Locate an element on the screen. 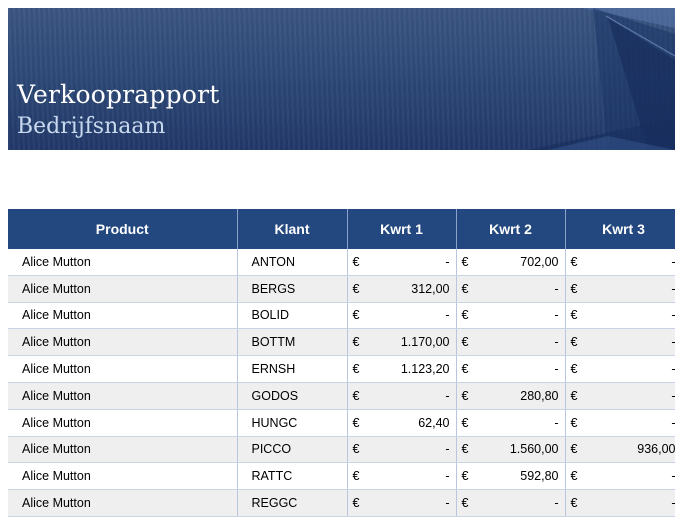  currency-value: €592,80 is located at coordinates (511, 476).